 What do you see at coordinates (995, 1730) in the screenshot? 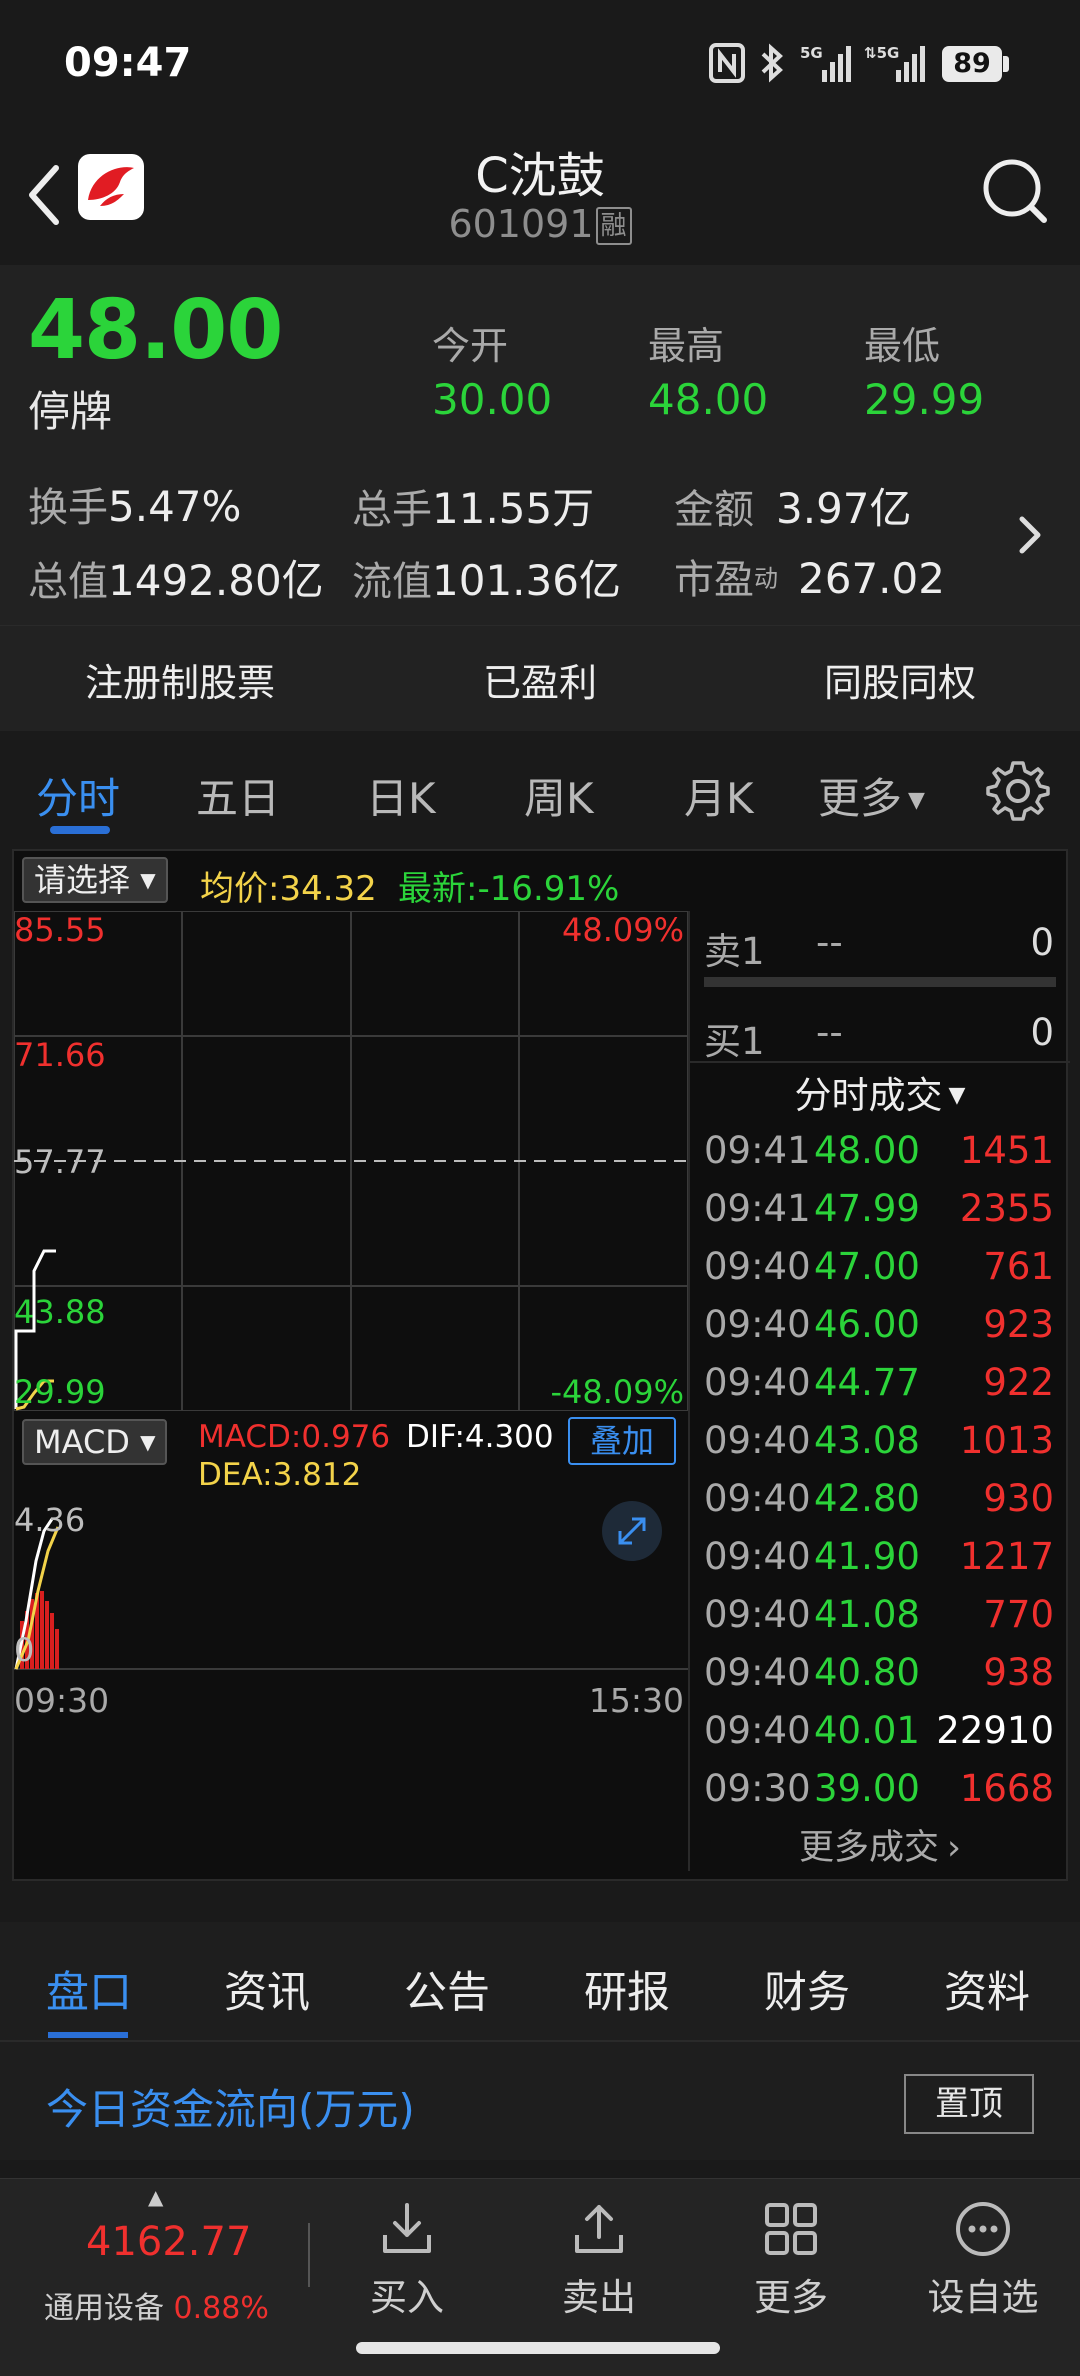
I see `trade-volume: 22910` at bounding box center [995, 1730].